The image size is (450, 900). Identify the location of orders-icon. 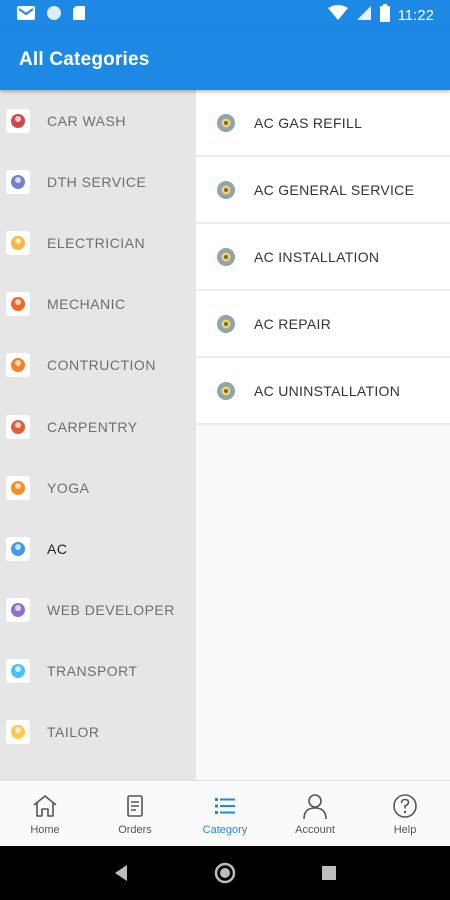
(135, 806).